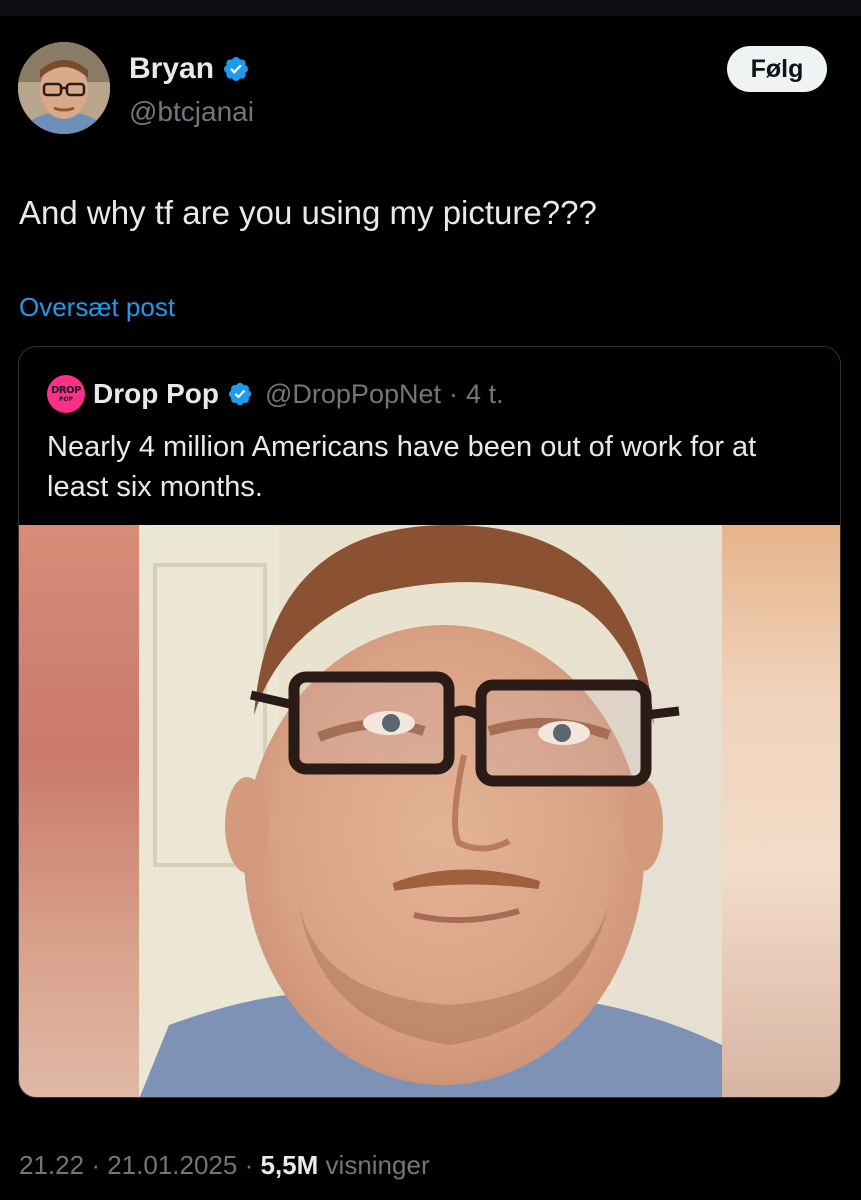 The image size is (861, 1200). I want to click on author-name: Bryan, so click(171, 69).